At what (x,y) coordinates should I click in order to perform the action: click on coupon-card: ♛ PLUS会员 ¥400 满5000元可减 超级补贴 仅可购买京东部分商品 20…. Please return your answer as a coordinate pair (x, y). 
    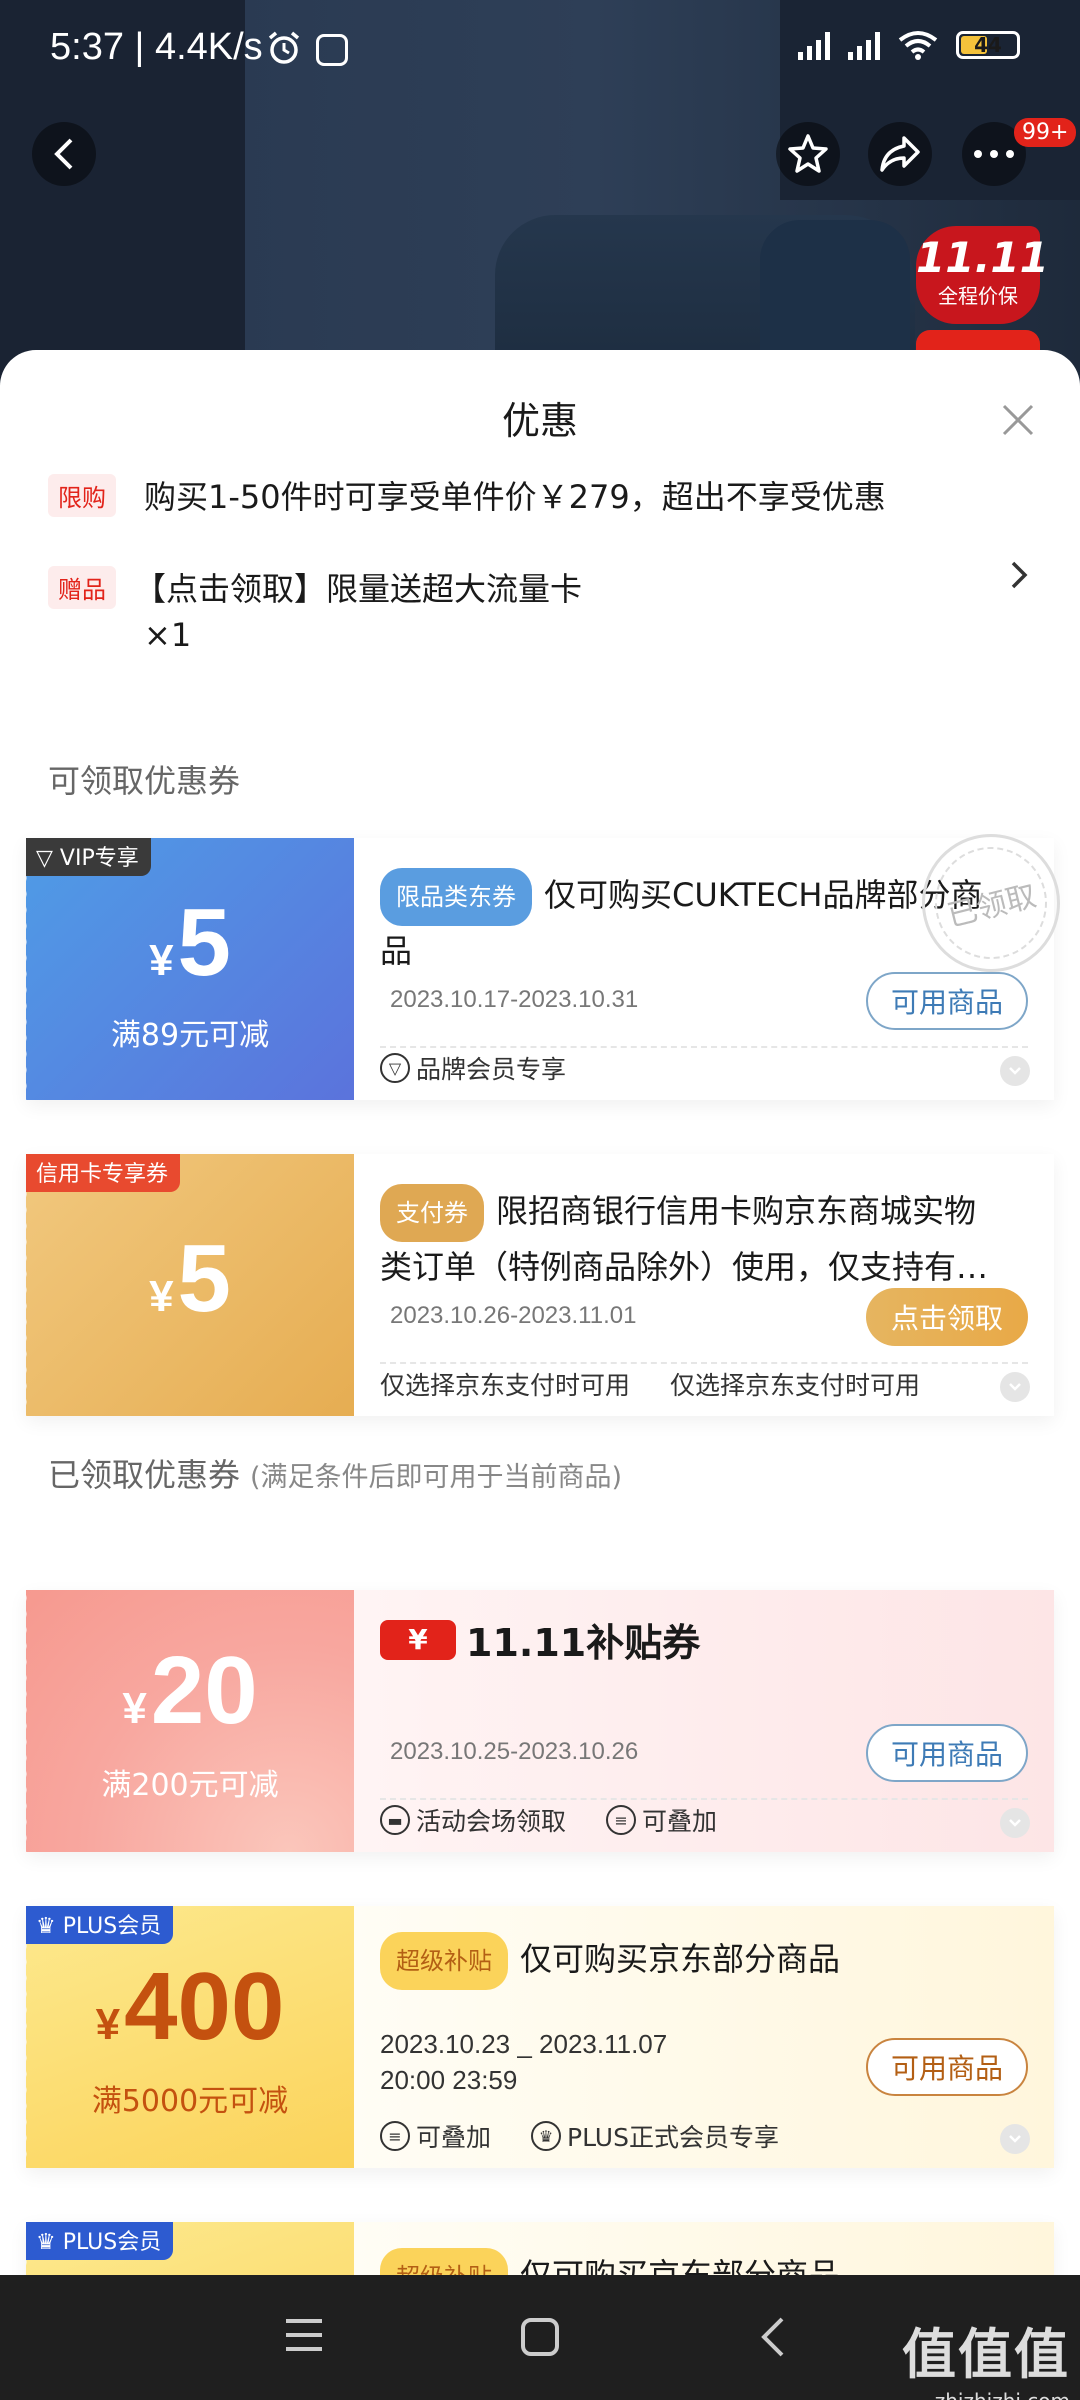
    Looking at the image, I should click on (540, 2037).